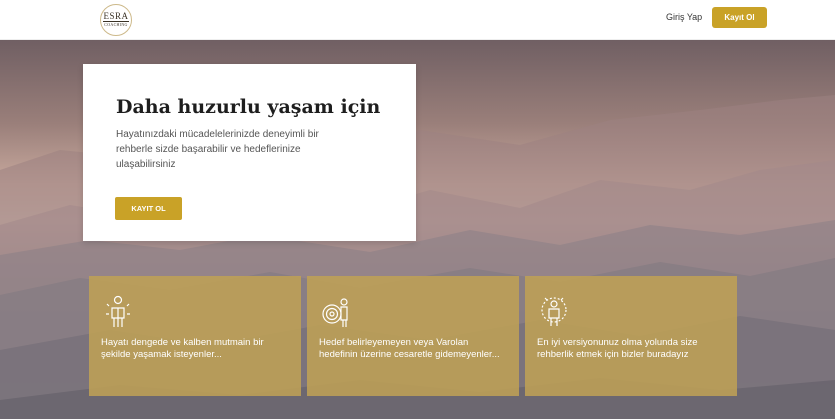 This screenshot has height=419, width=835. Describe the element at coordinates (116, 16) in the screenshot. I see `logo-text: ESRA` at that location.